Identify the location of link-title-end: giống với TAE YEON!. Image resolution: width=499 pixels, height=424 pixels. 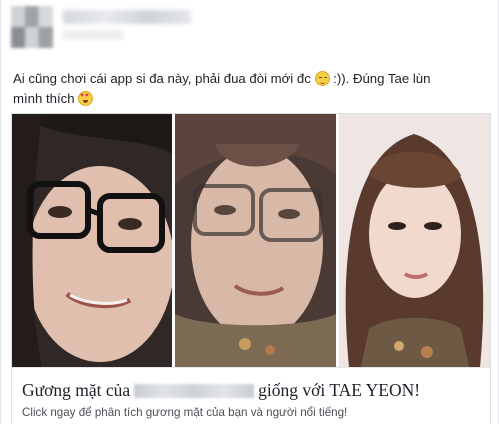
(339, 390).